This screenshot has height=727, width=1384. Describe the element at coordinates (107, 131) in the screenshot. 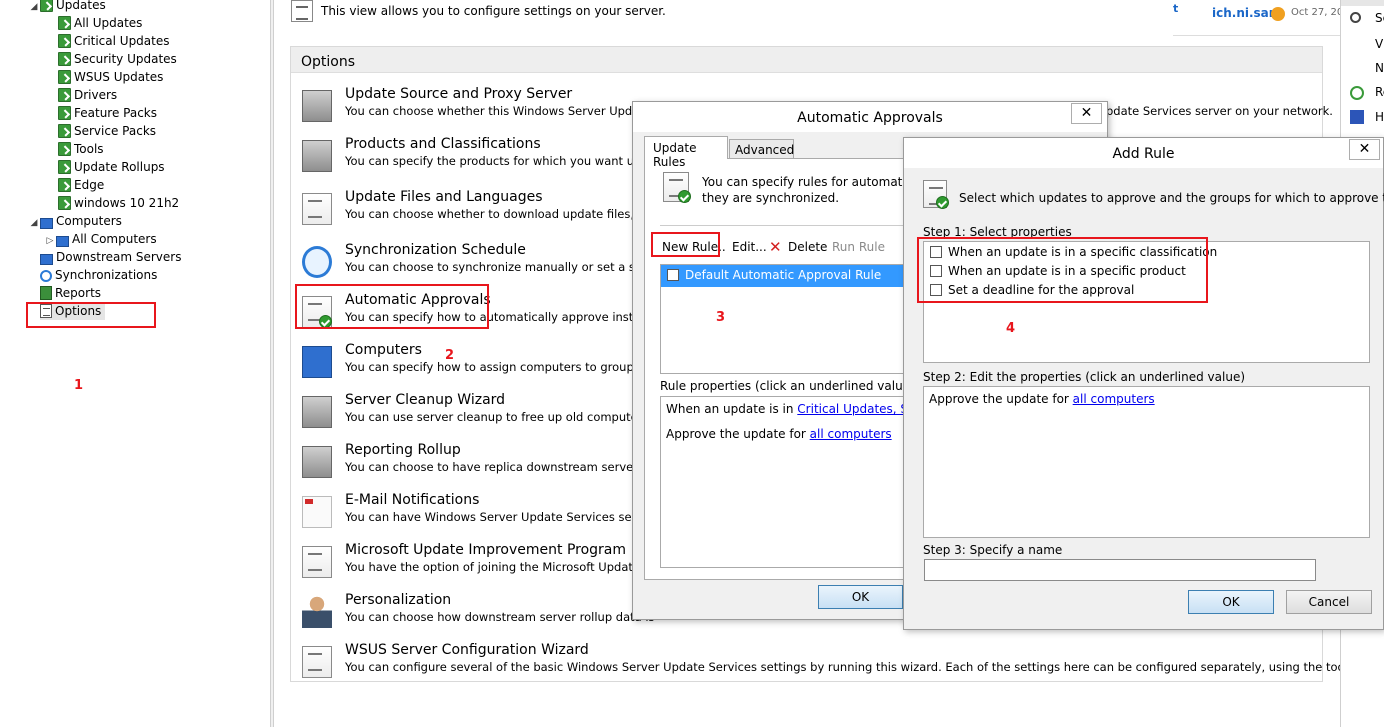

I see `tree-item-service-packs: Service Packs` at that location.